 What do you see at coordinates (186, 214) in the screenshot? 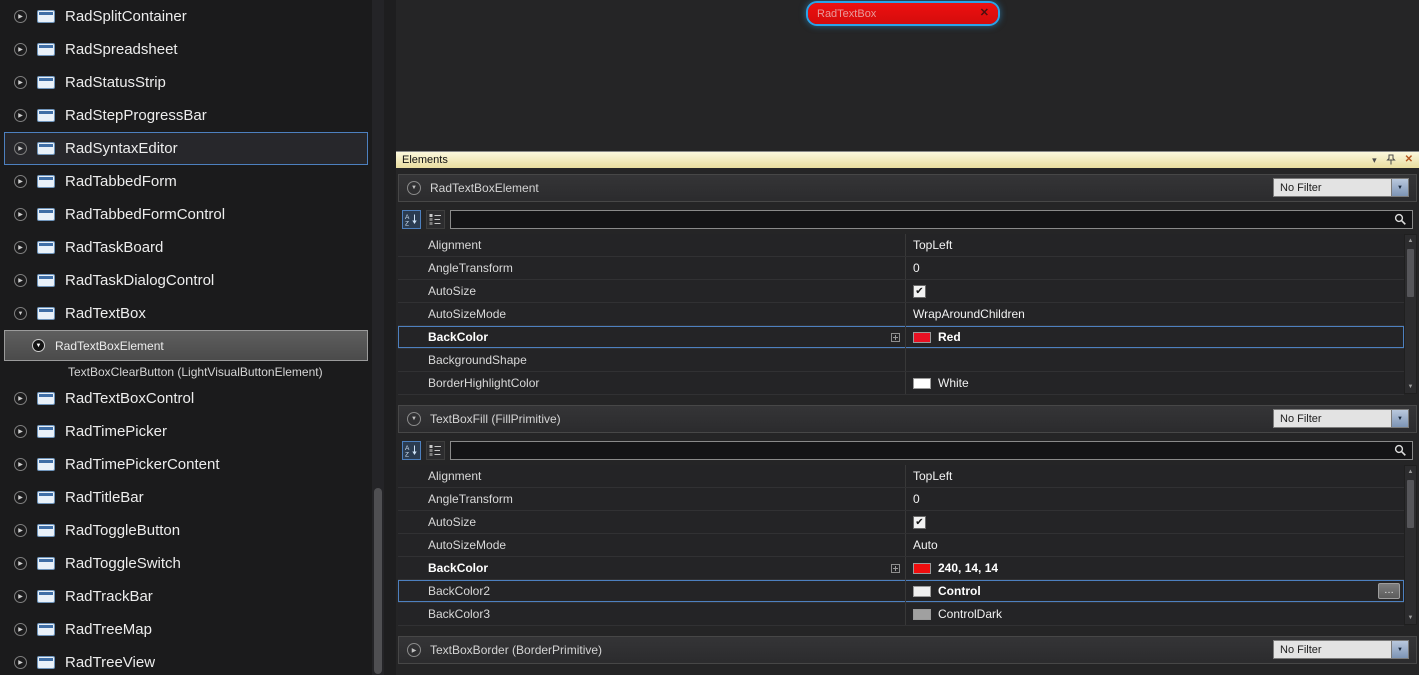
I see `tree-item-radtabbedformcontrol: ▶ RadTabbedFormControl` at bounding box center [186, 214].